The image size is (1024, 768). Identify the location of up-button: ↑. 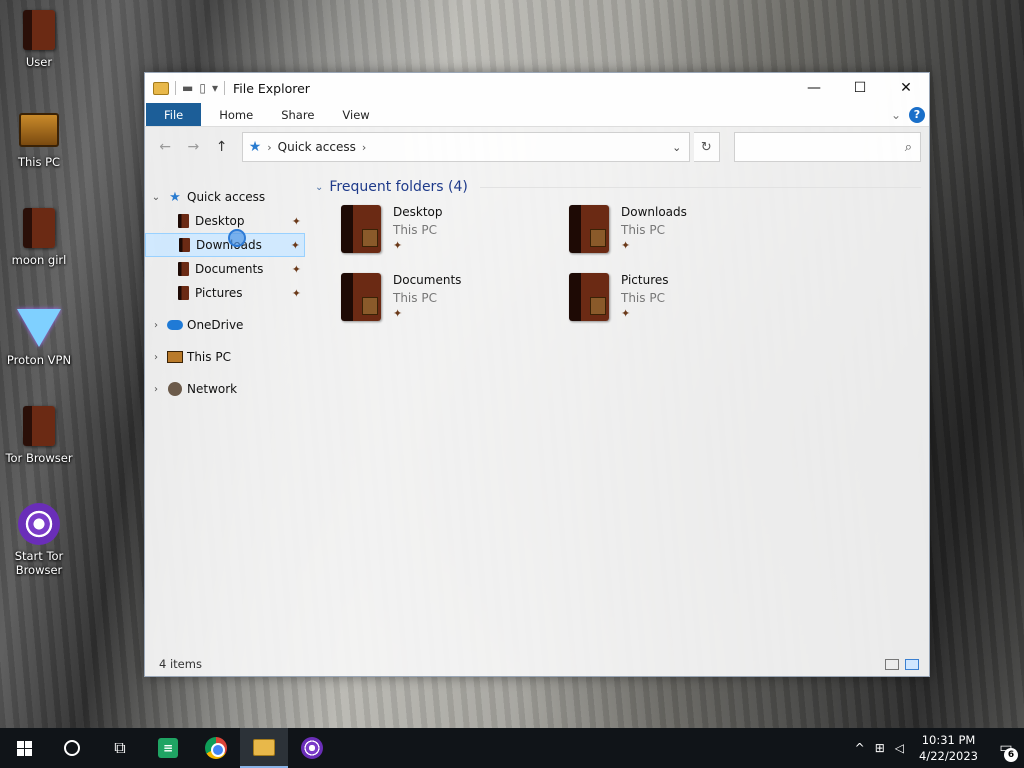
(221, 147).